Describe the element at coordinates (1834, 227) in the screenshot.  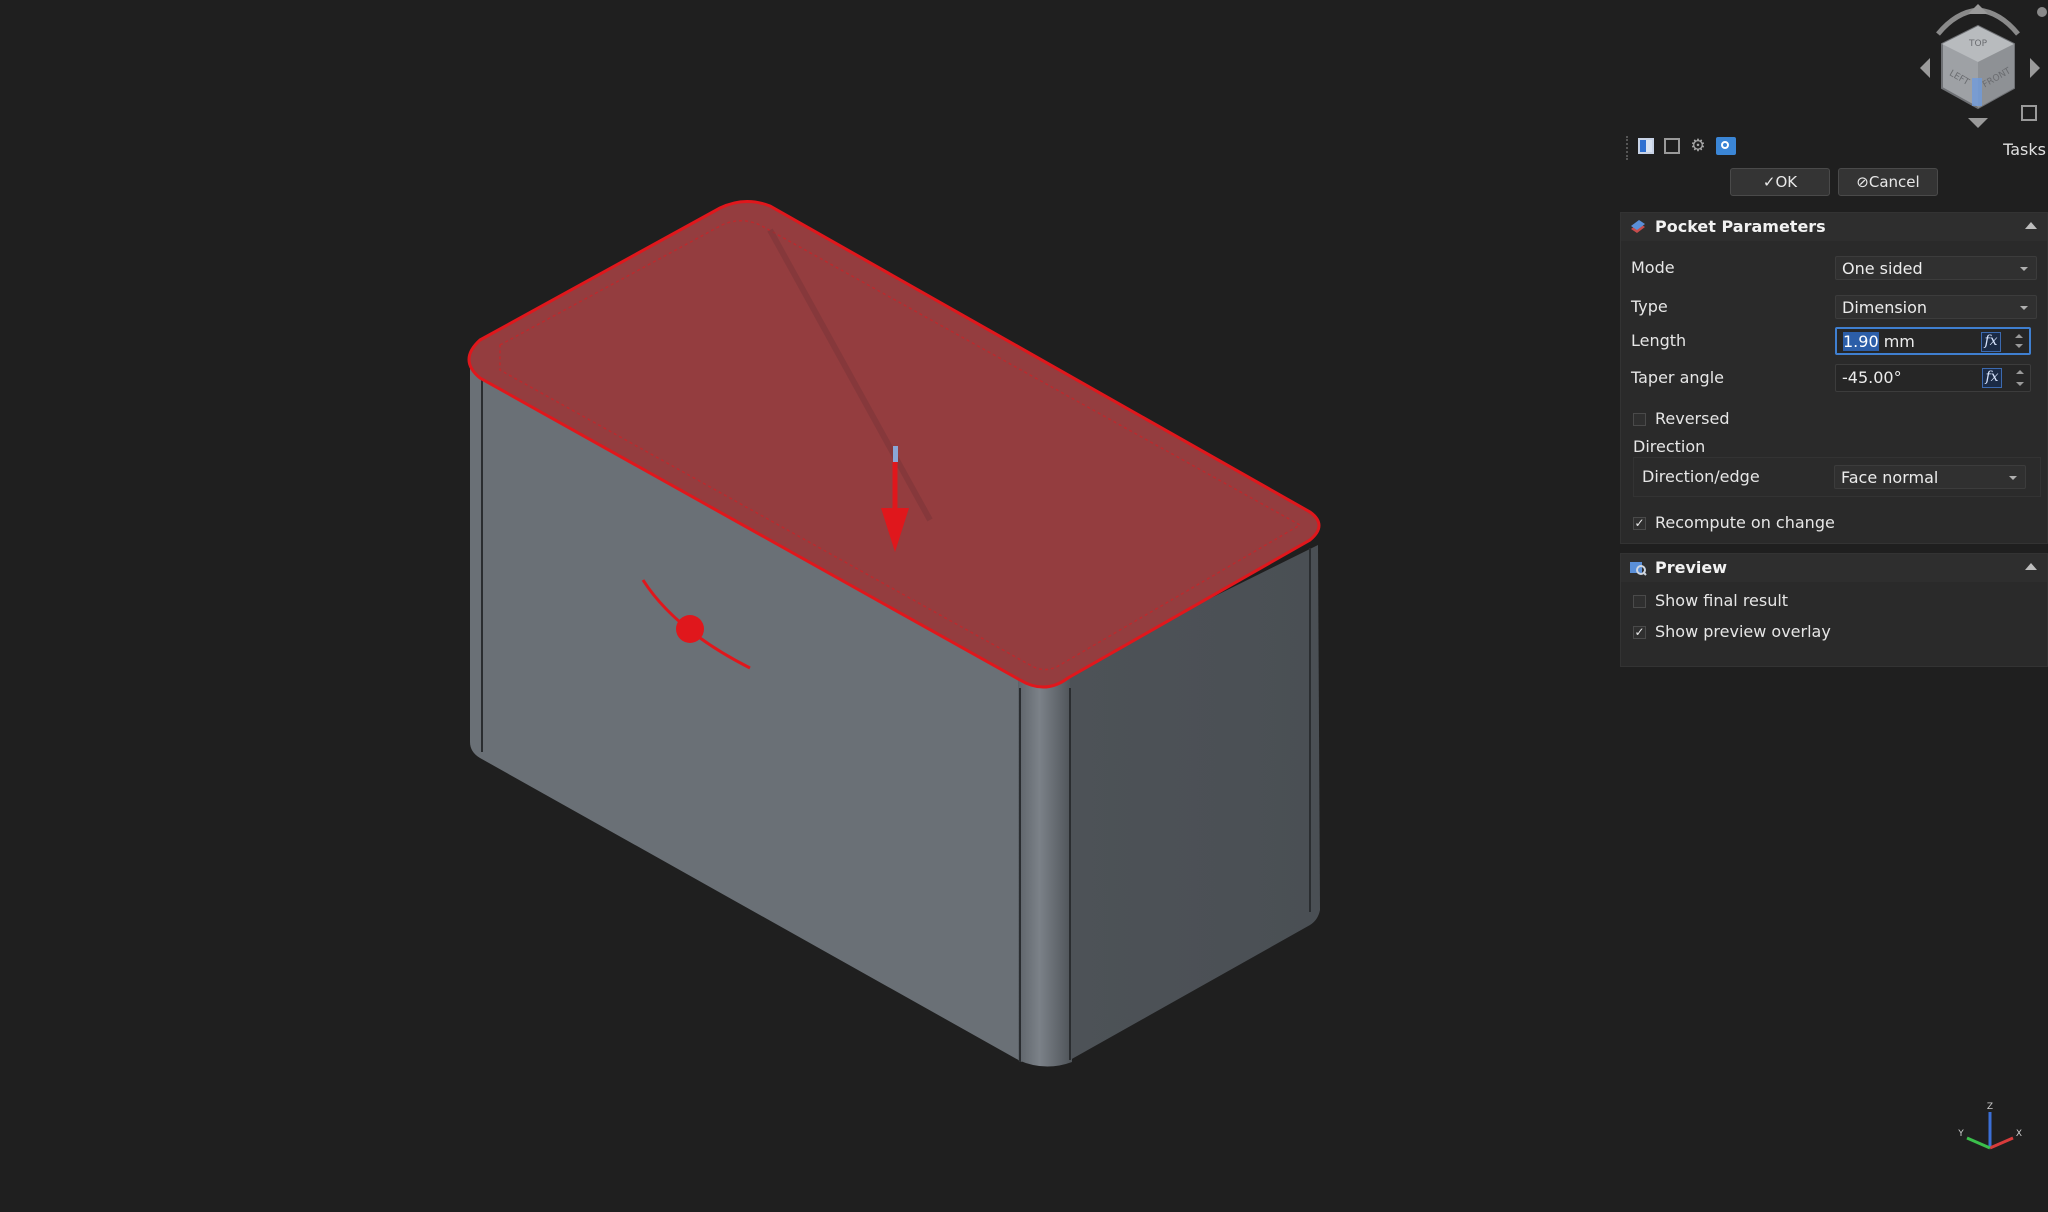
I see `pocket-parameters-header: Pocket Parameters` at that location.